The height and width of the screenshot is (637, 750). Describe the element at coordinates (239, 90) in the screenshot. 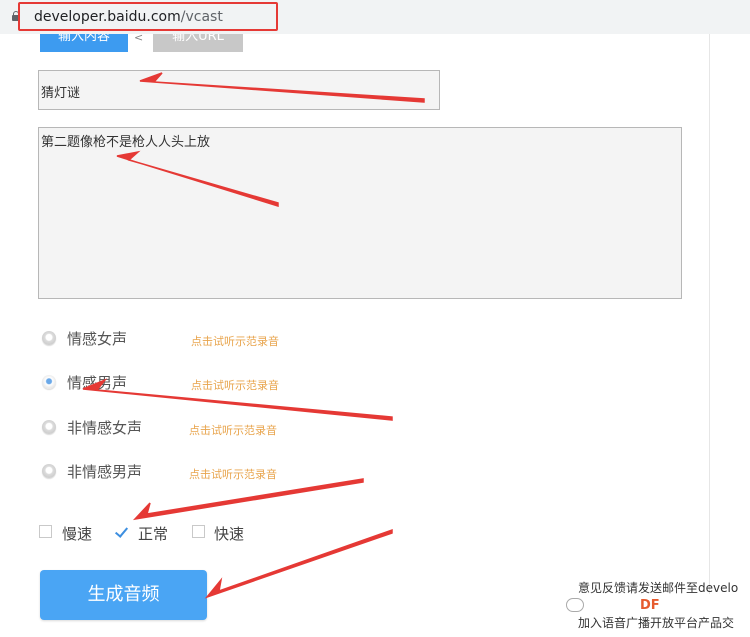

I see `title-input: 猜灯谜` at that location.